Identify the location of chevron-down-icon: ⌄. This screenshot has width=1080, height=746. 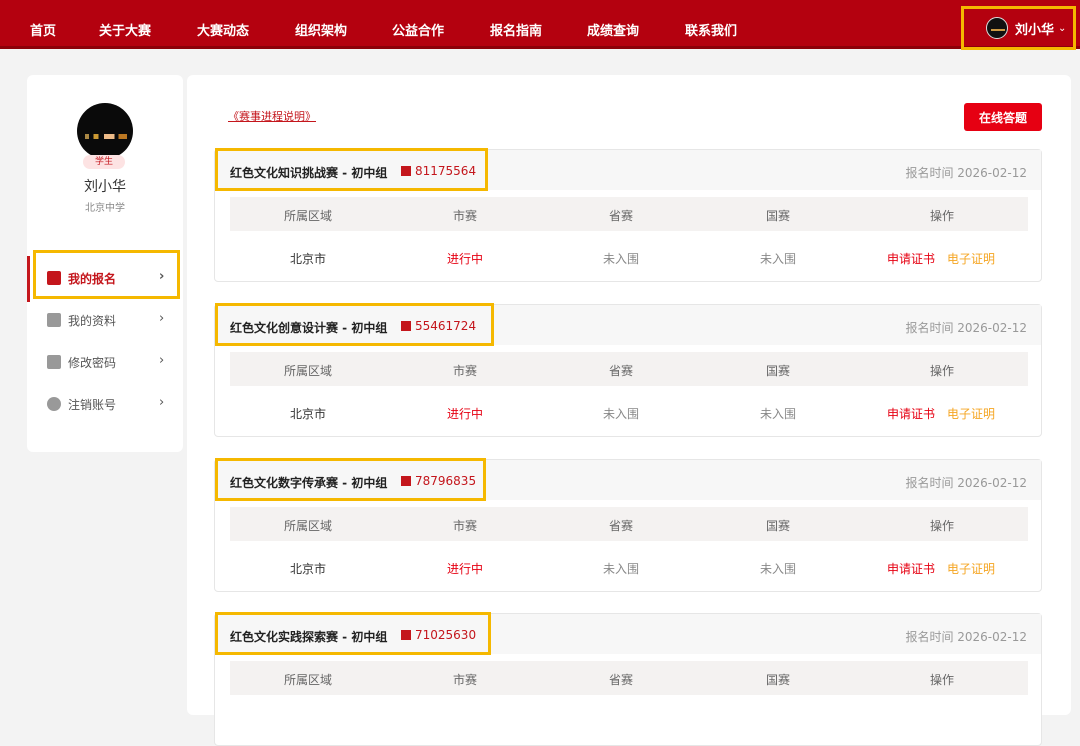
(1062, 28).